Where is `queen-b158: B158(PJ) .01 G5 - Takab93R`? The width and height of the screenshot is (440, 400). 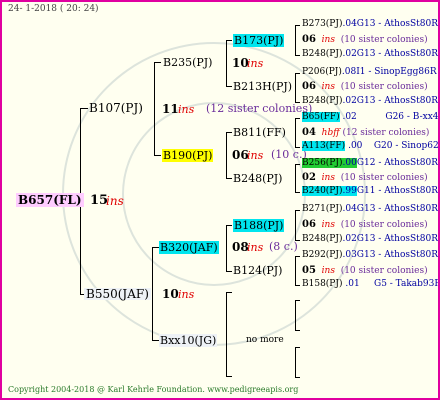
queen-b158: B158(PJ) .01 G5 - Takab93R is located at coordinates (370, 284).